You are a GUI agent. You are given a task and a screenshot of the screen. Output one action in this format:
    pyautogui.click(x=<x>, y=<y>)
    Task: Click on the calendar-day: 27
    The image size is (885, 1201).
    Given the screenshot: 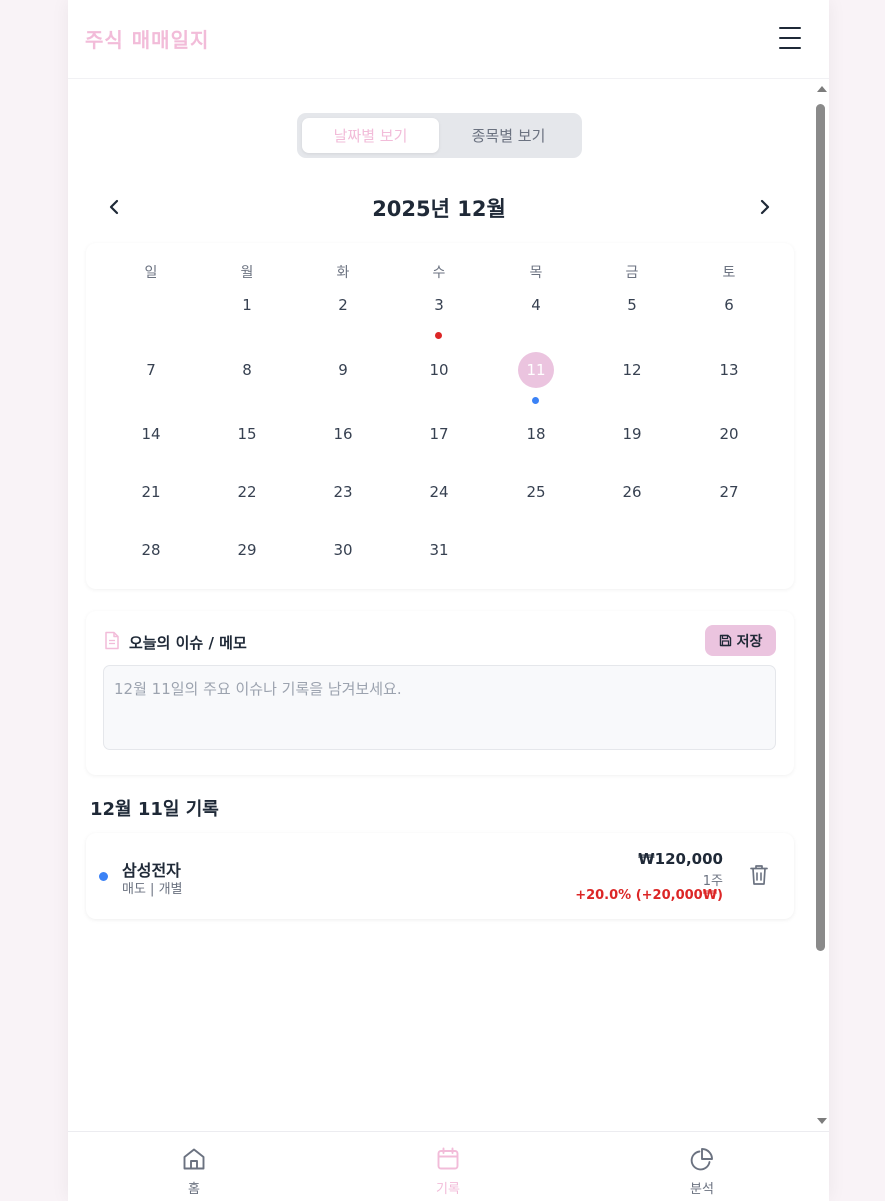 What is the action you would take?
    pyautogui.click(x=729, y=492)
    